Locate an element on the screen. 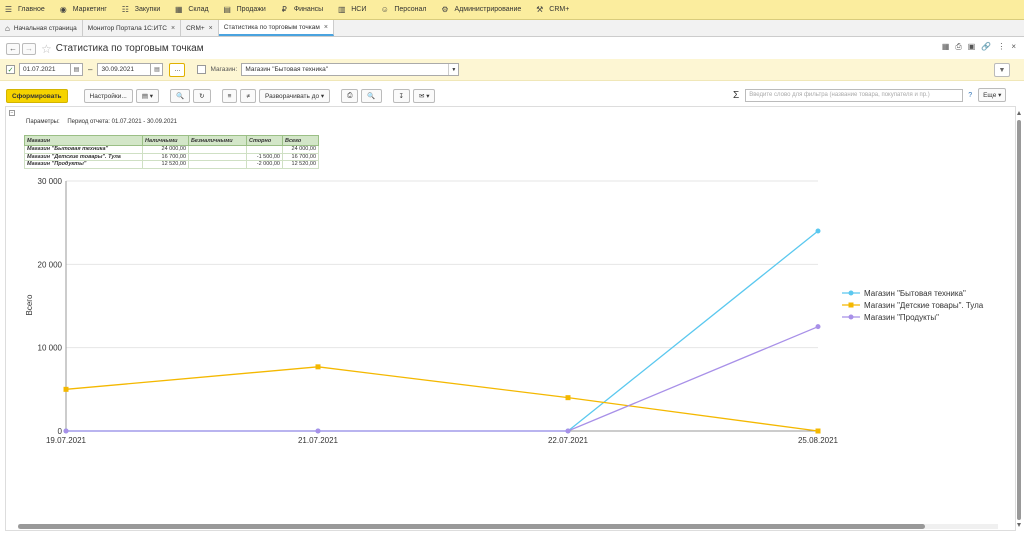 The height and width of the screenshot is (539, 1024). shop-checkbox is located at coordinates (202, 69).